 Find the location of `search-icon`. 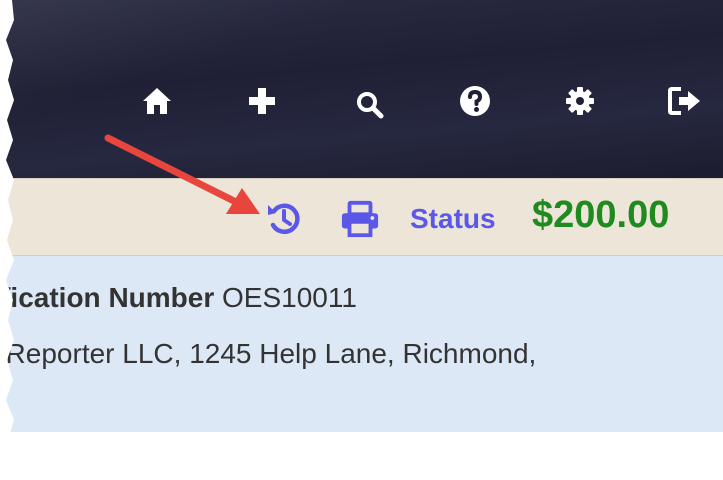

search-icon is located at coordinates (370, 105).